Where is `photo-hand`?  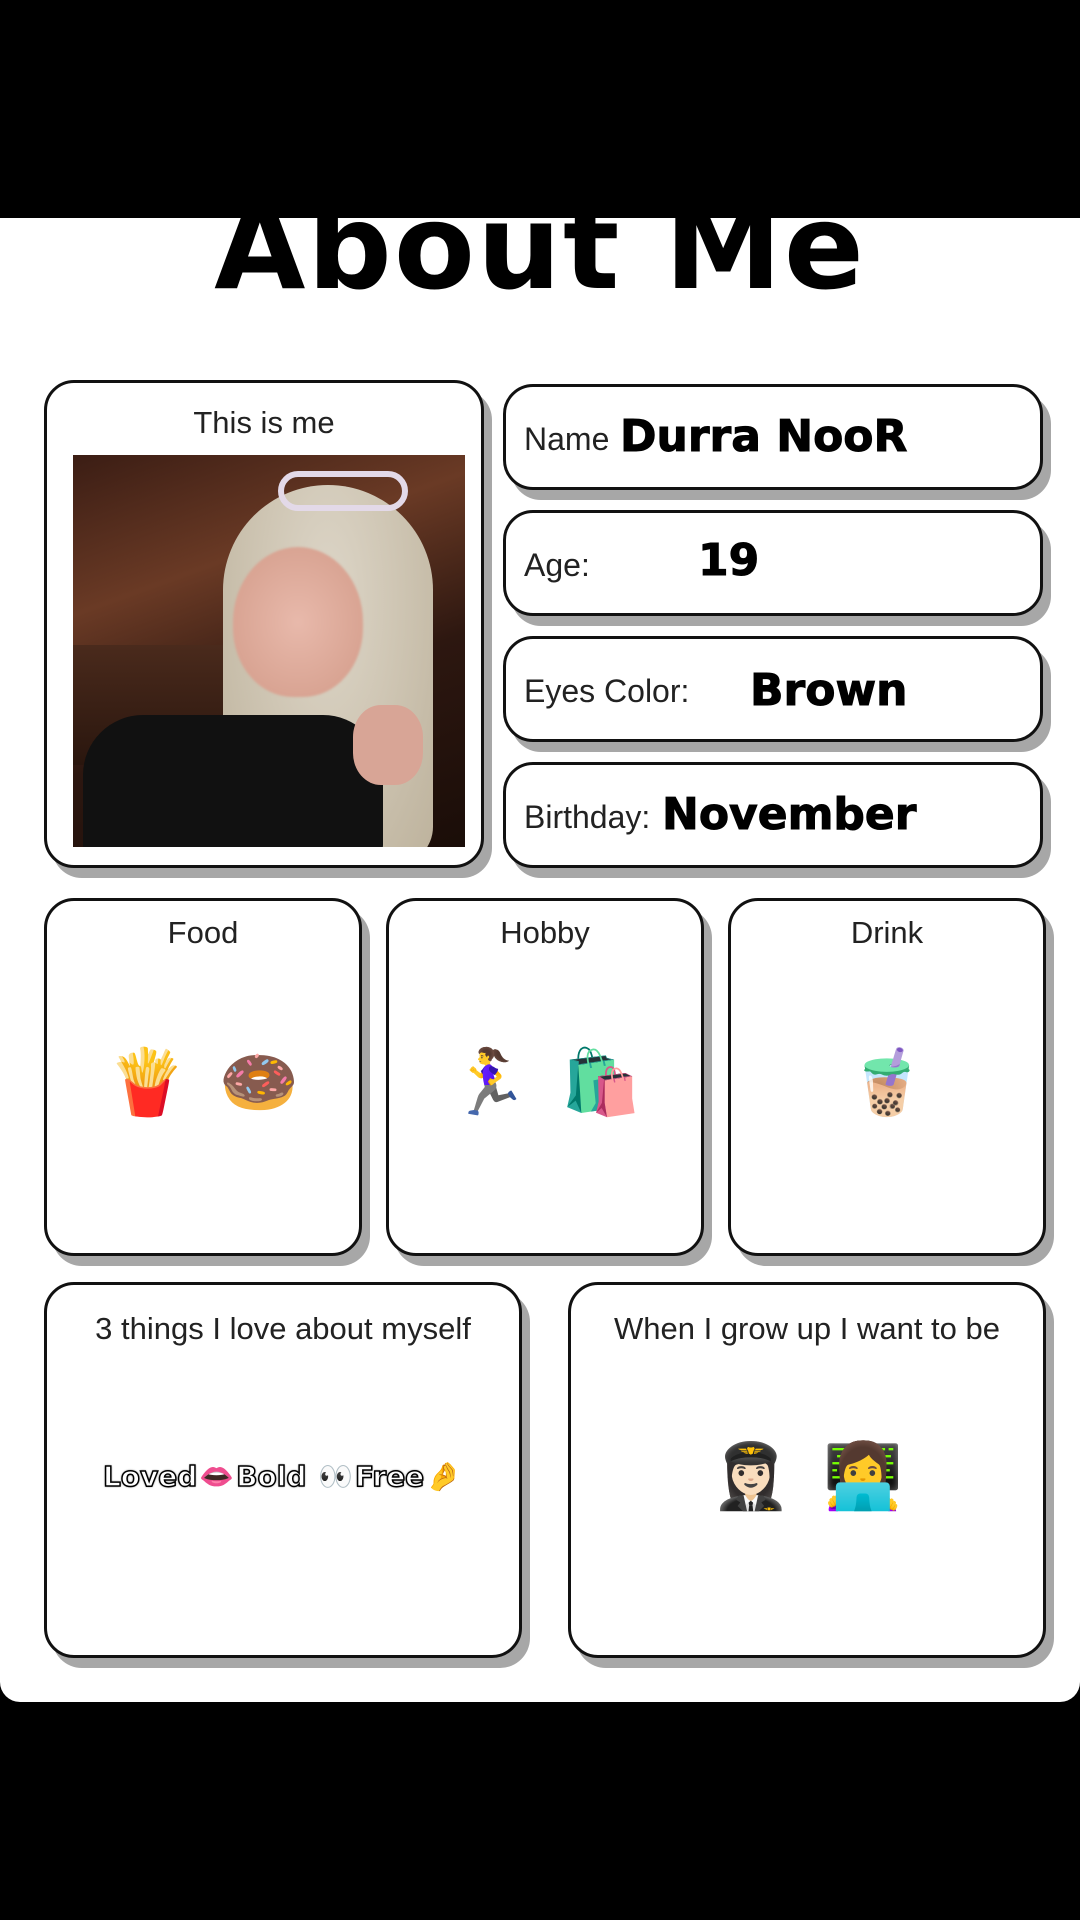 photo-hand is located at coordinates (388, 745).